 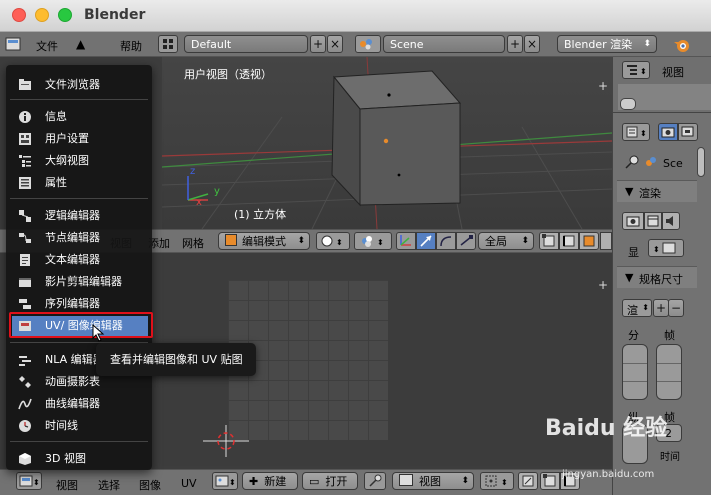 What do you see at coordinates (569, 241) in the screenshot?
I see `edge-select-mode-icon` at bounding box center [569, 241].